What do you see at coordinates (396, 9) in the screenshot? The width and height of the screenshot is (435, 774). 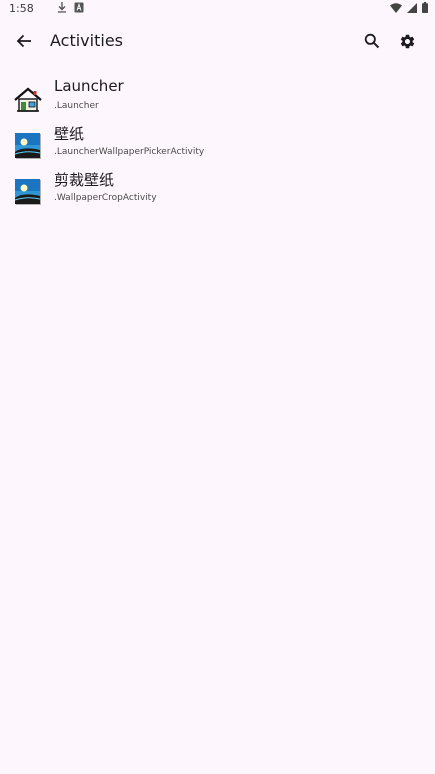 I see `wifi-icon` at bounding box center [396, 9].